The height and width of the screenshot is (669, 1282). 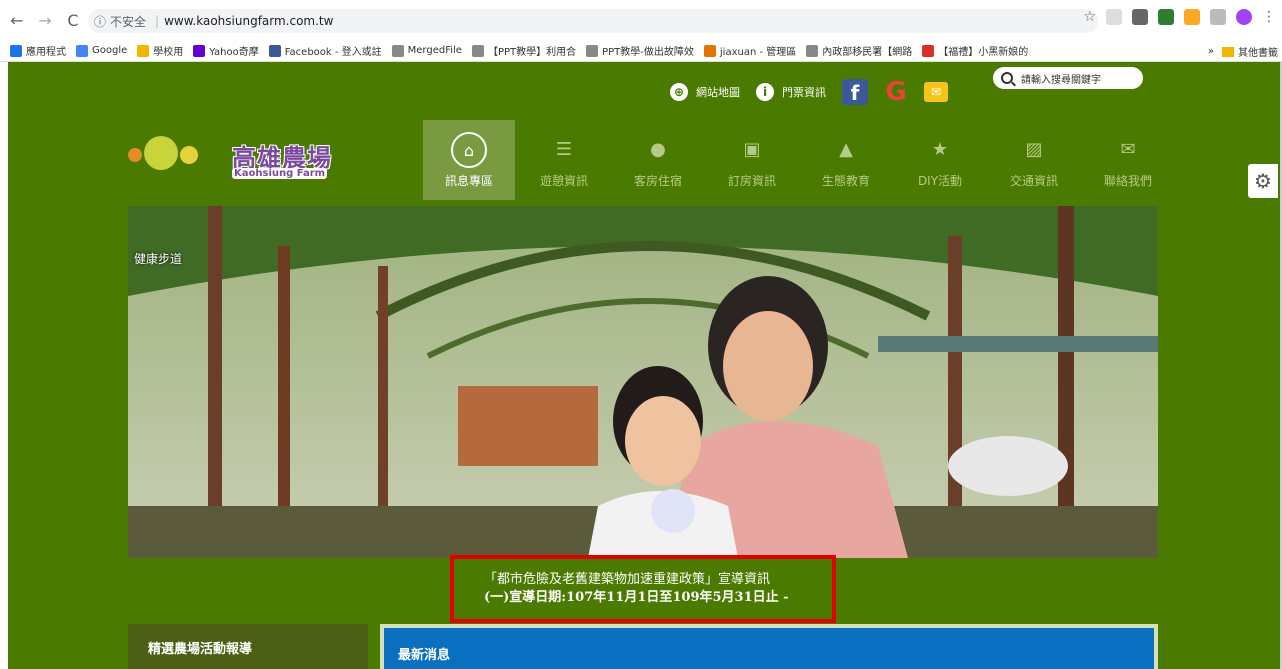 I want to click on info-icon: i, so click(x=765, y=92).